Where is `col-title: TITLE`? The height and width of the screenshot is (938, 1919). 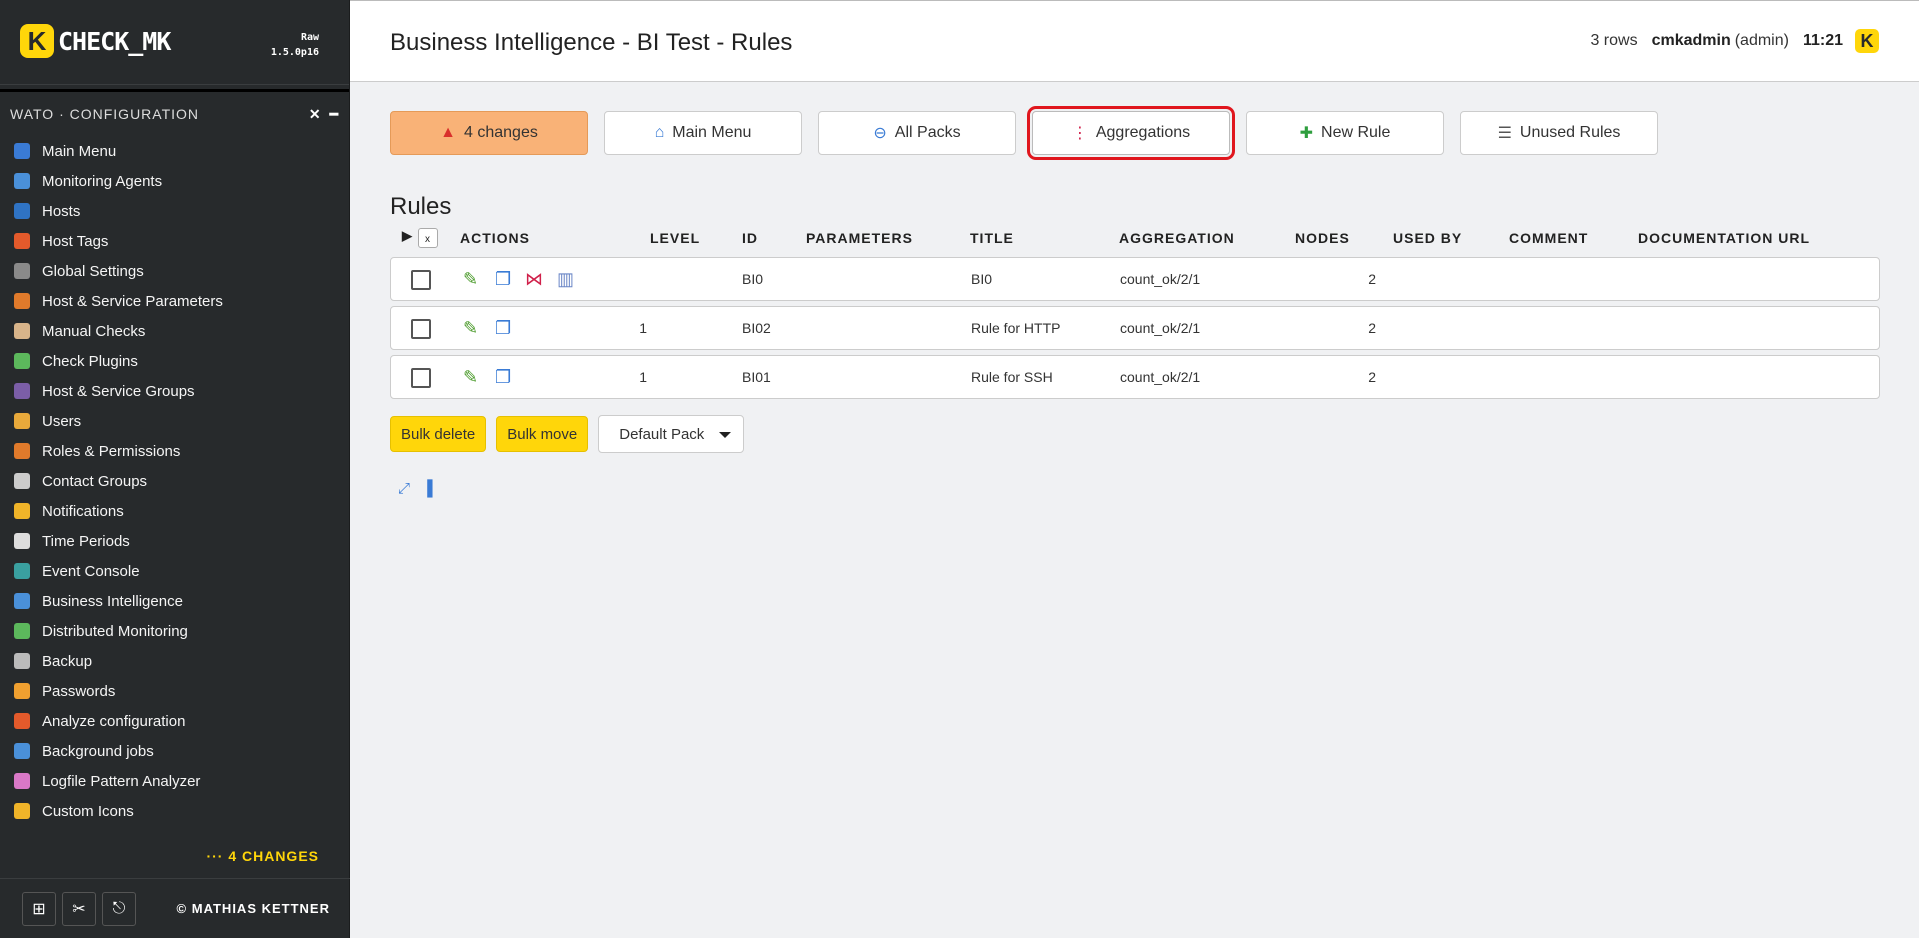
col-title: TITLE is located at coordinates (992, 238).